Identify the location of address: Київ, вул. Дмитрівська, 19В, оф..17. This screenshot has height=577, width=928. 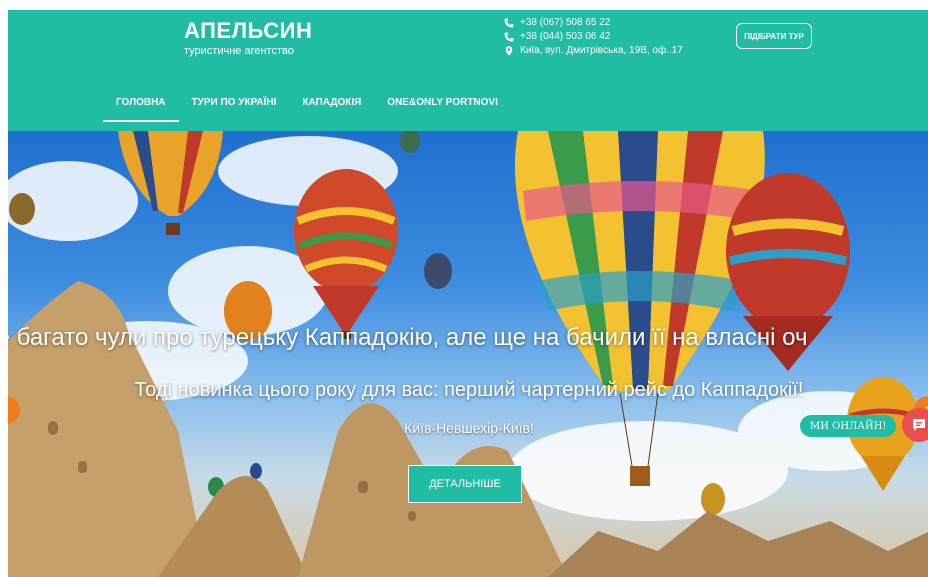
(601, 50).